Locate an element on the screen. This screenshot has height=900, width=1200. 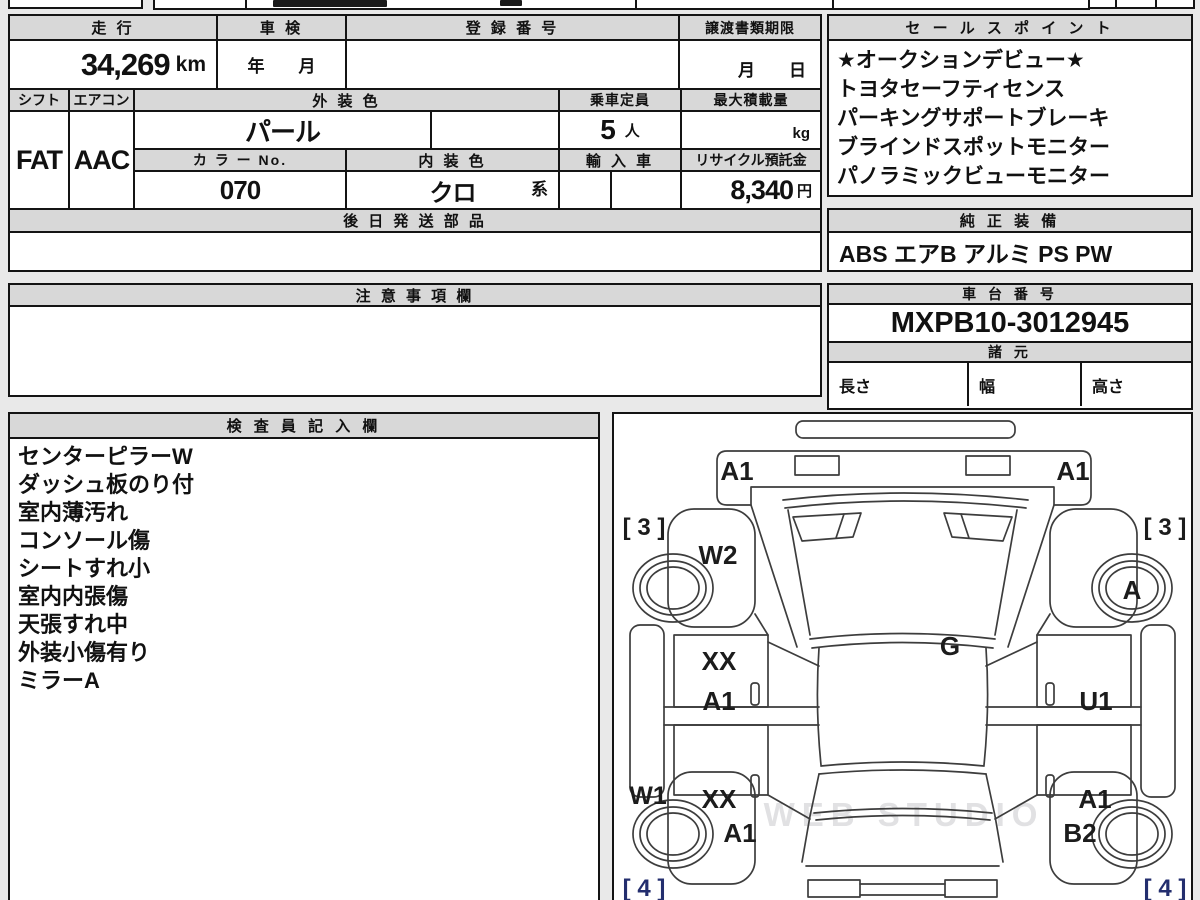
sales-point-line: パノラミックビューモニター is located at coordinates (973, 176).